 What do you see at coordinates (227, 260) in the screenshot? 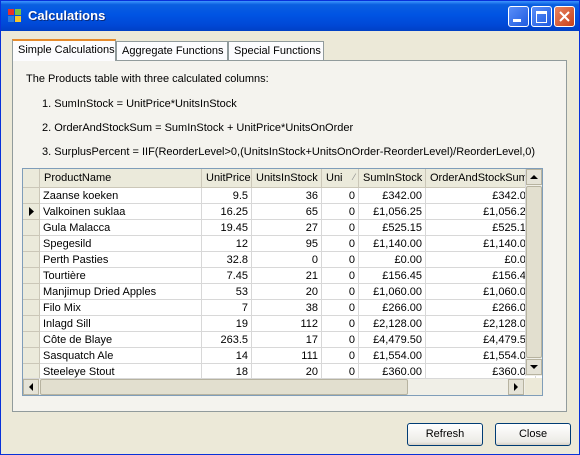
I see `cell-unitprice: 32.8` at bounding box center [227, 260].